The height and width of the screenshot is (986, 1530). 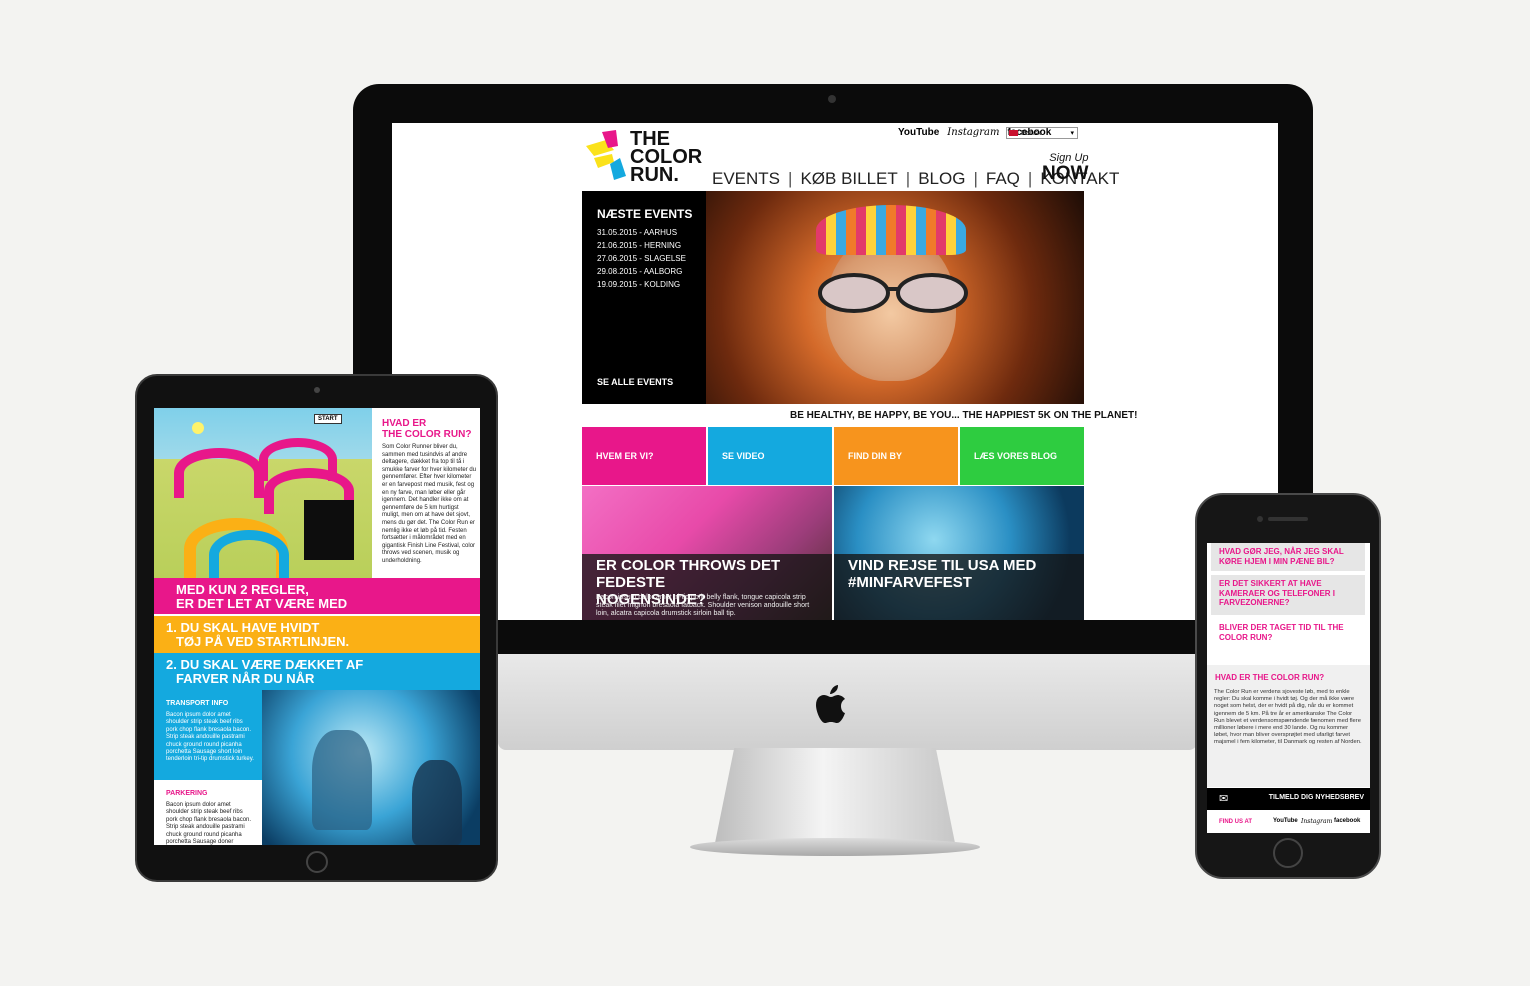 What do you see at coordinates (329, 530) in the screenshot?
I see `finish-stage` at bounding box center [329, 530].